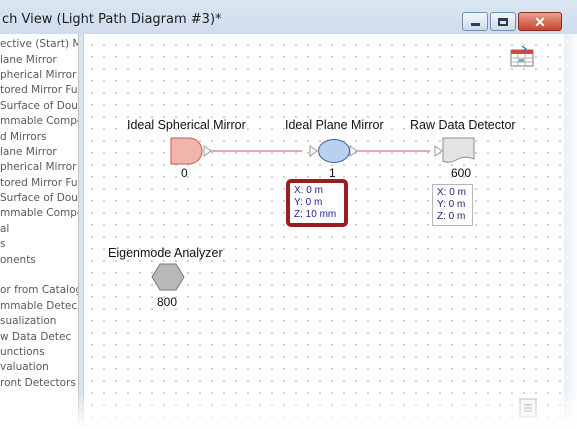  I want to click on minimize-button, so click(475, 21).